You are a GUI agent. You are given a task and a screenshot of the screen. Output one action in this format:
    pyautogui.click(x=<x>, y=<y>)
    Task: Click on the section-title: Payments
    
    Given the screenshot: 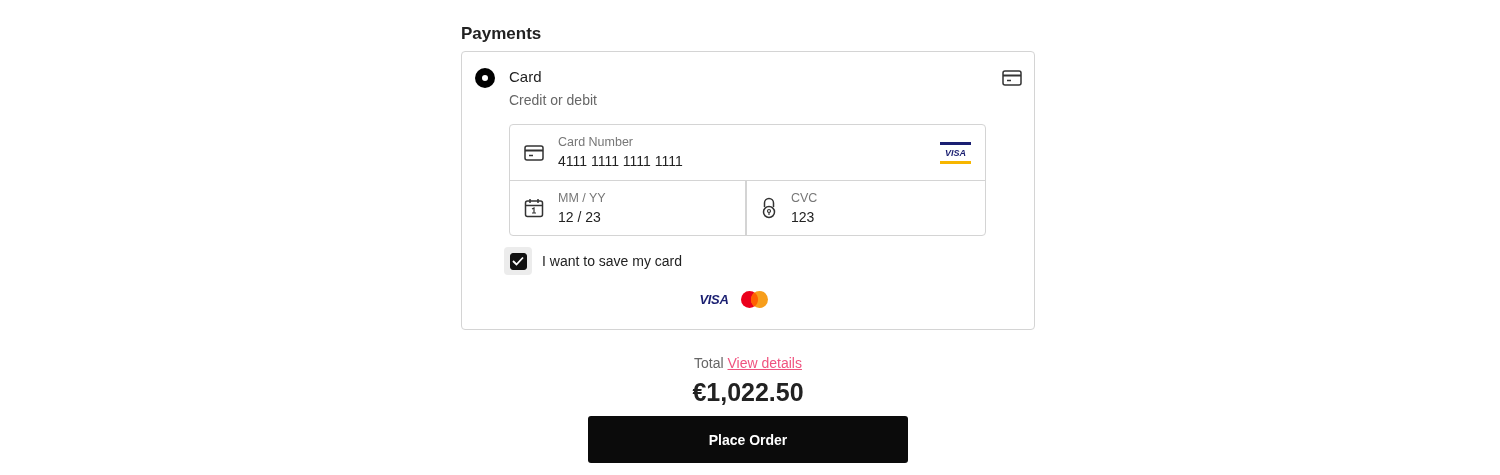 What is the action you would take?
    pyautogui.click(x=502, y=34)
    